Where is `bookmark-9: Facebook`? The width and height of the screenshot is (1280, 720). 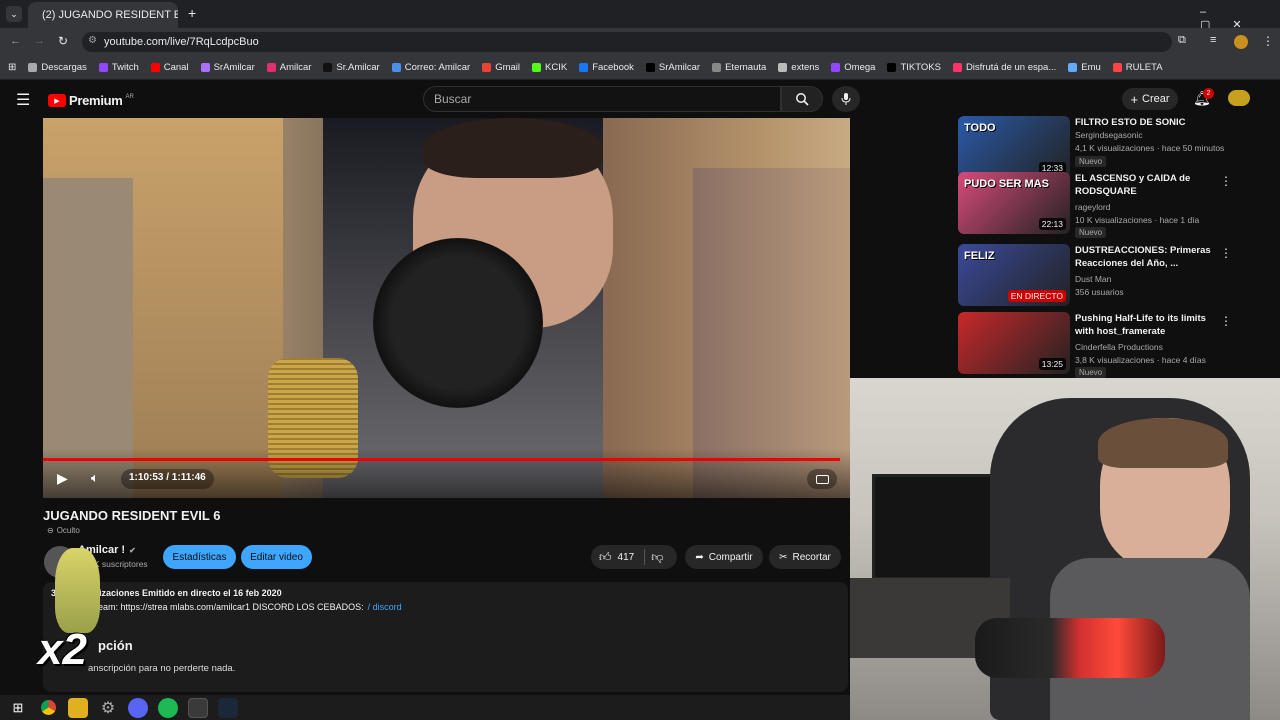
bookmark-9: Facebook is located at coordinates (606, 67).